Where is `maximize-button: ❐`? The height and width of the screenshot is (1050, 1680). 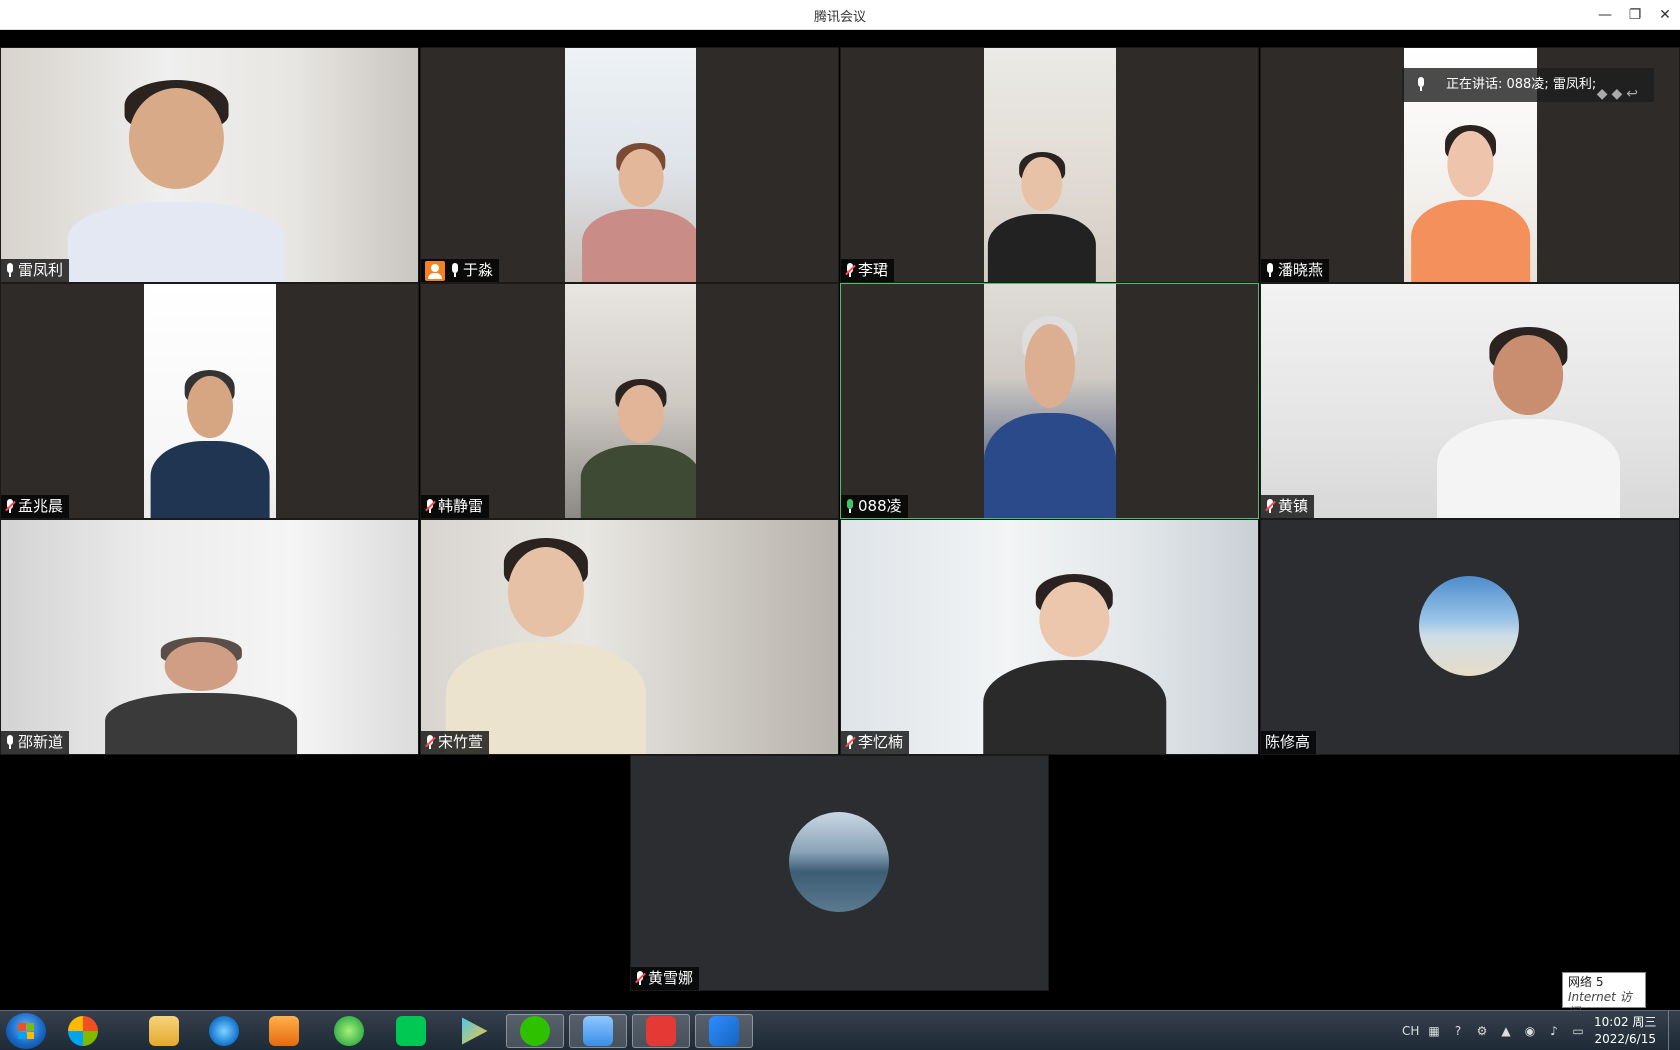 maximize-button: ❐ is located at coordinates (1635, 15).